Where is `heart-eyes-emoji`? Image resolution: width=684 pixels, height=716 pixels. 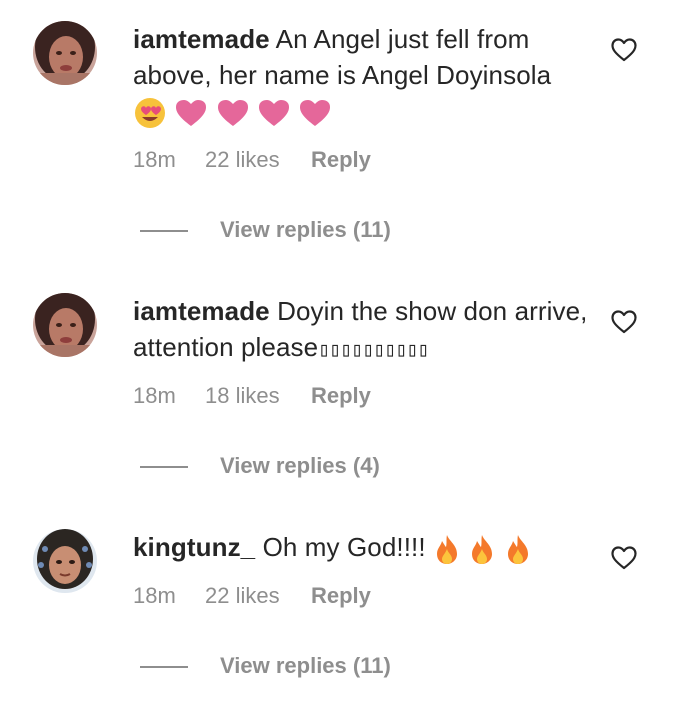 heart-eyes-emoji is located at coordinates (150, 113).